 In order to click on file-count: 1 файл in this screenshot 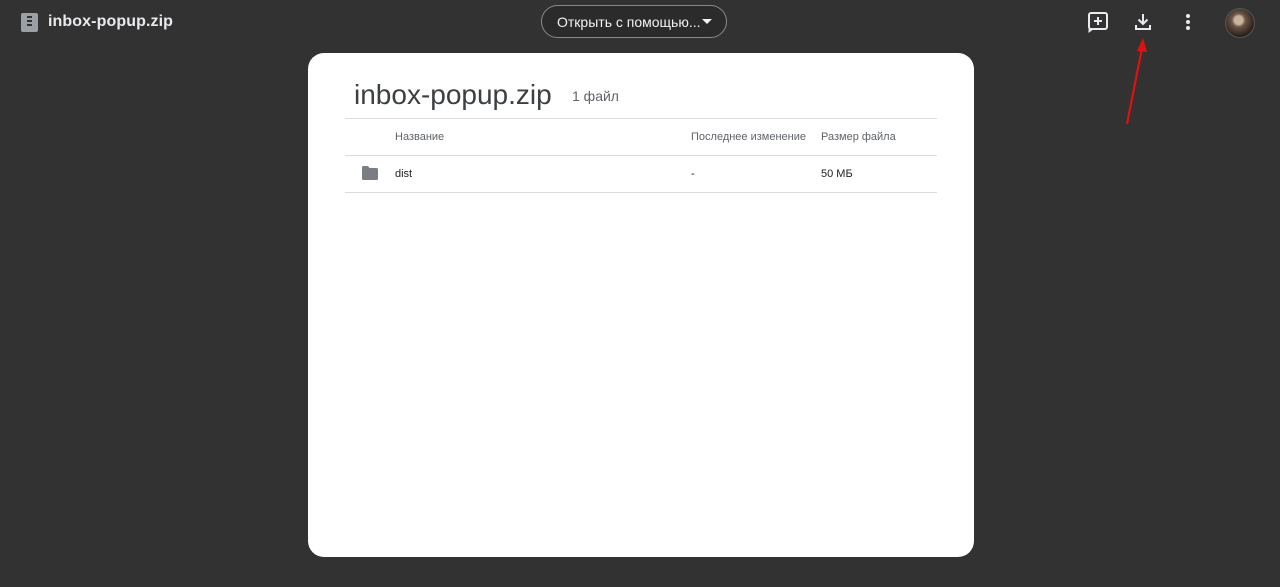, I will do `click(595, 96)`.